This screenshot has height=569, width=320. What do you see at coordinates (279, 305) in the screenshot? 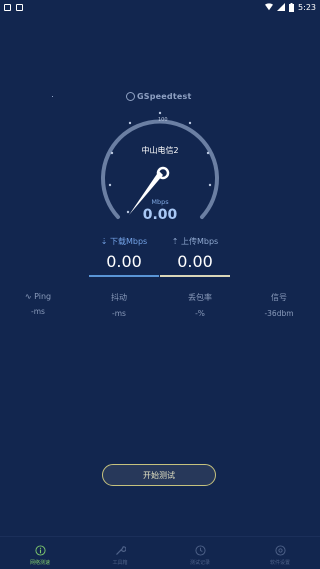
I see `stat-signal: 信号 -36dbm` at bounding box center [279, 305].